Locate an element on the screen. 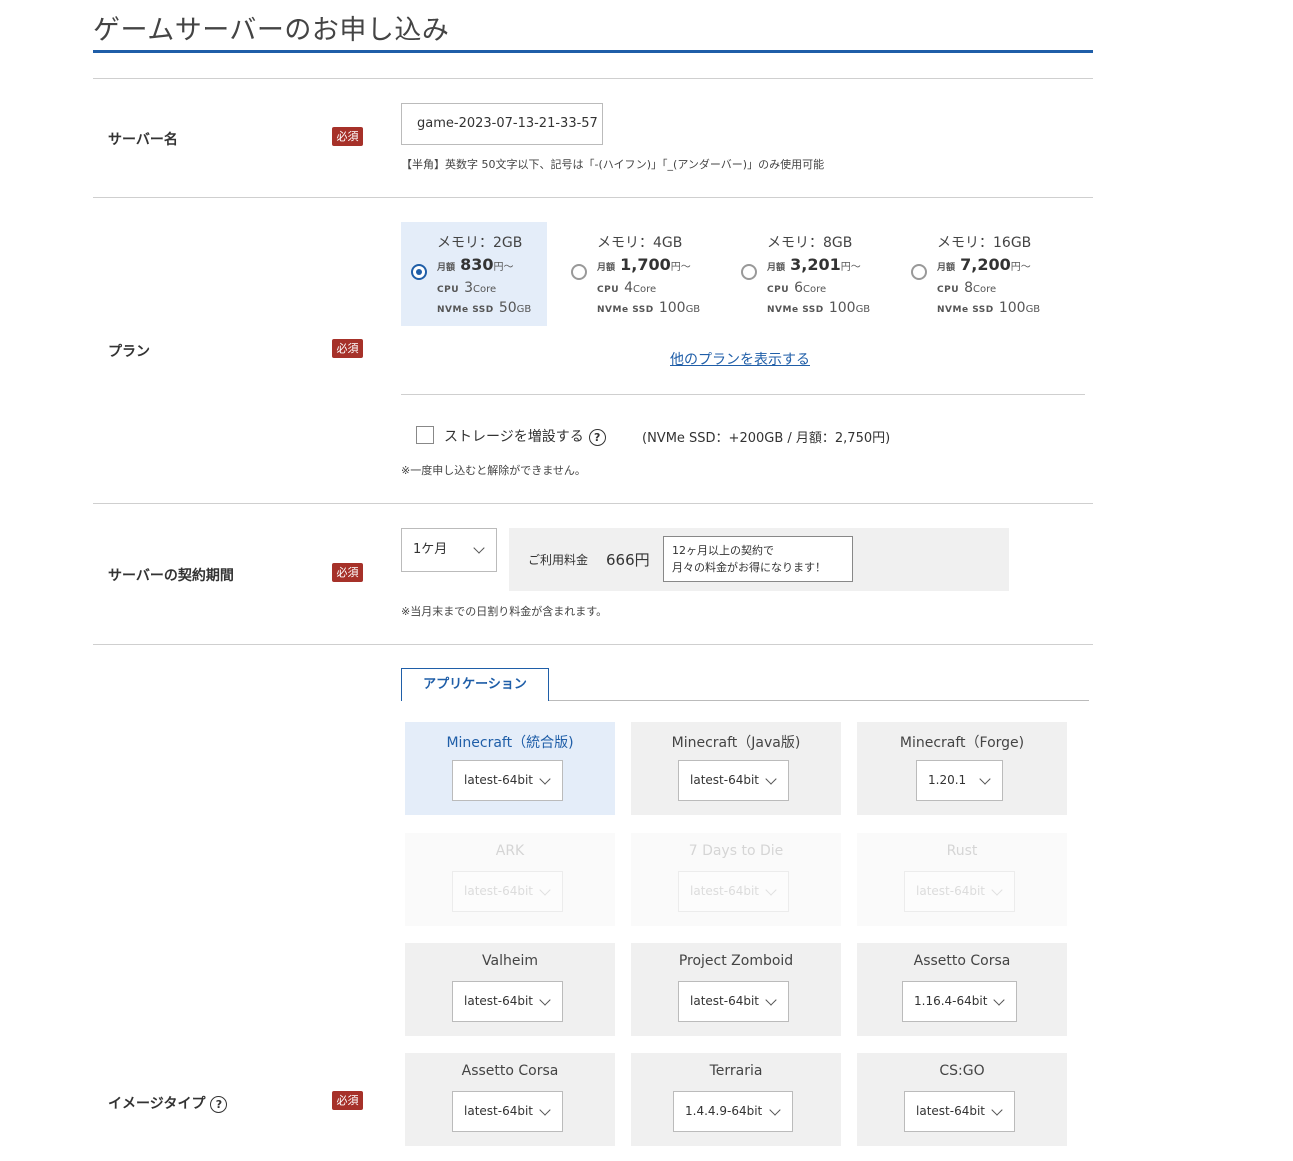 This screenshot has height=1161, width=1293. app-card-minecraft-java: Minecraft（Java版) latest-64bit is located at coordinates (736, 768).